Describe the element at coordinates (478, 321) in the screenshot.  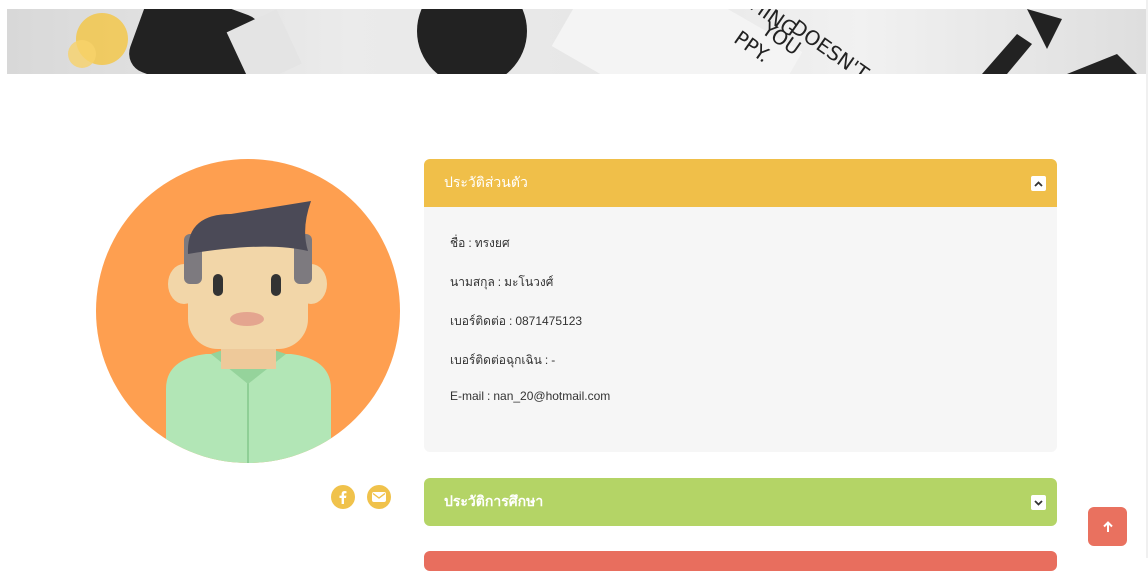
I see `field-label: เบอร์ติดต่อ` at that location.